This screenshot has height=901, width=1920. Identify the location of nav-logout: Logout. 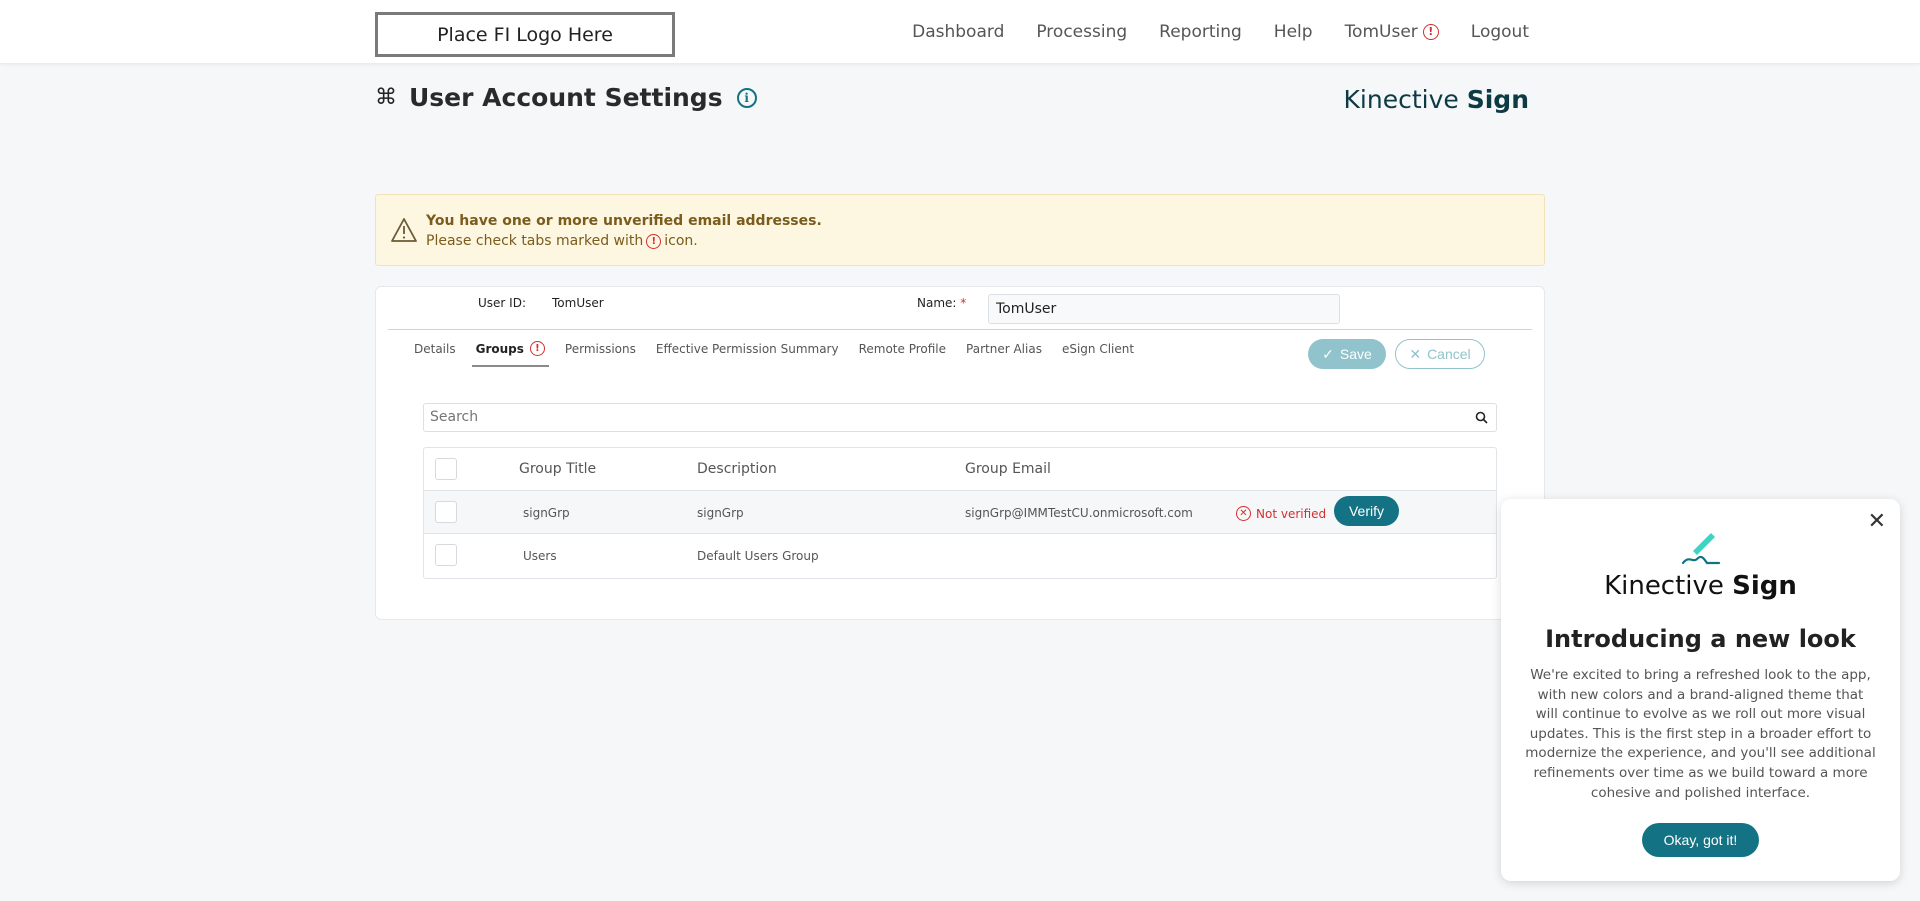
(1500, 32).